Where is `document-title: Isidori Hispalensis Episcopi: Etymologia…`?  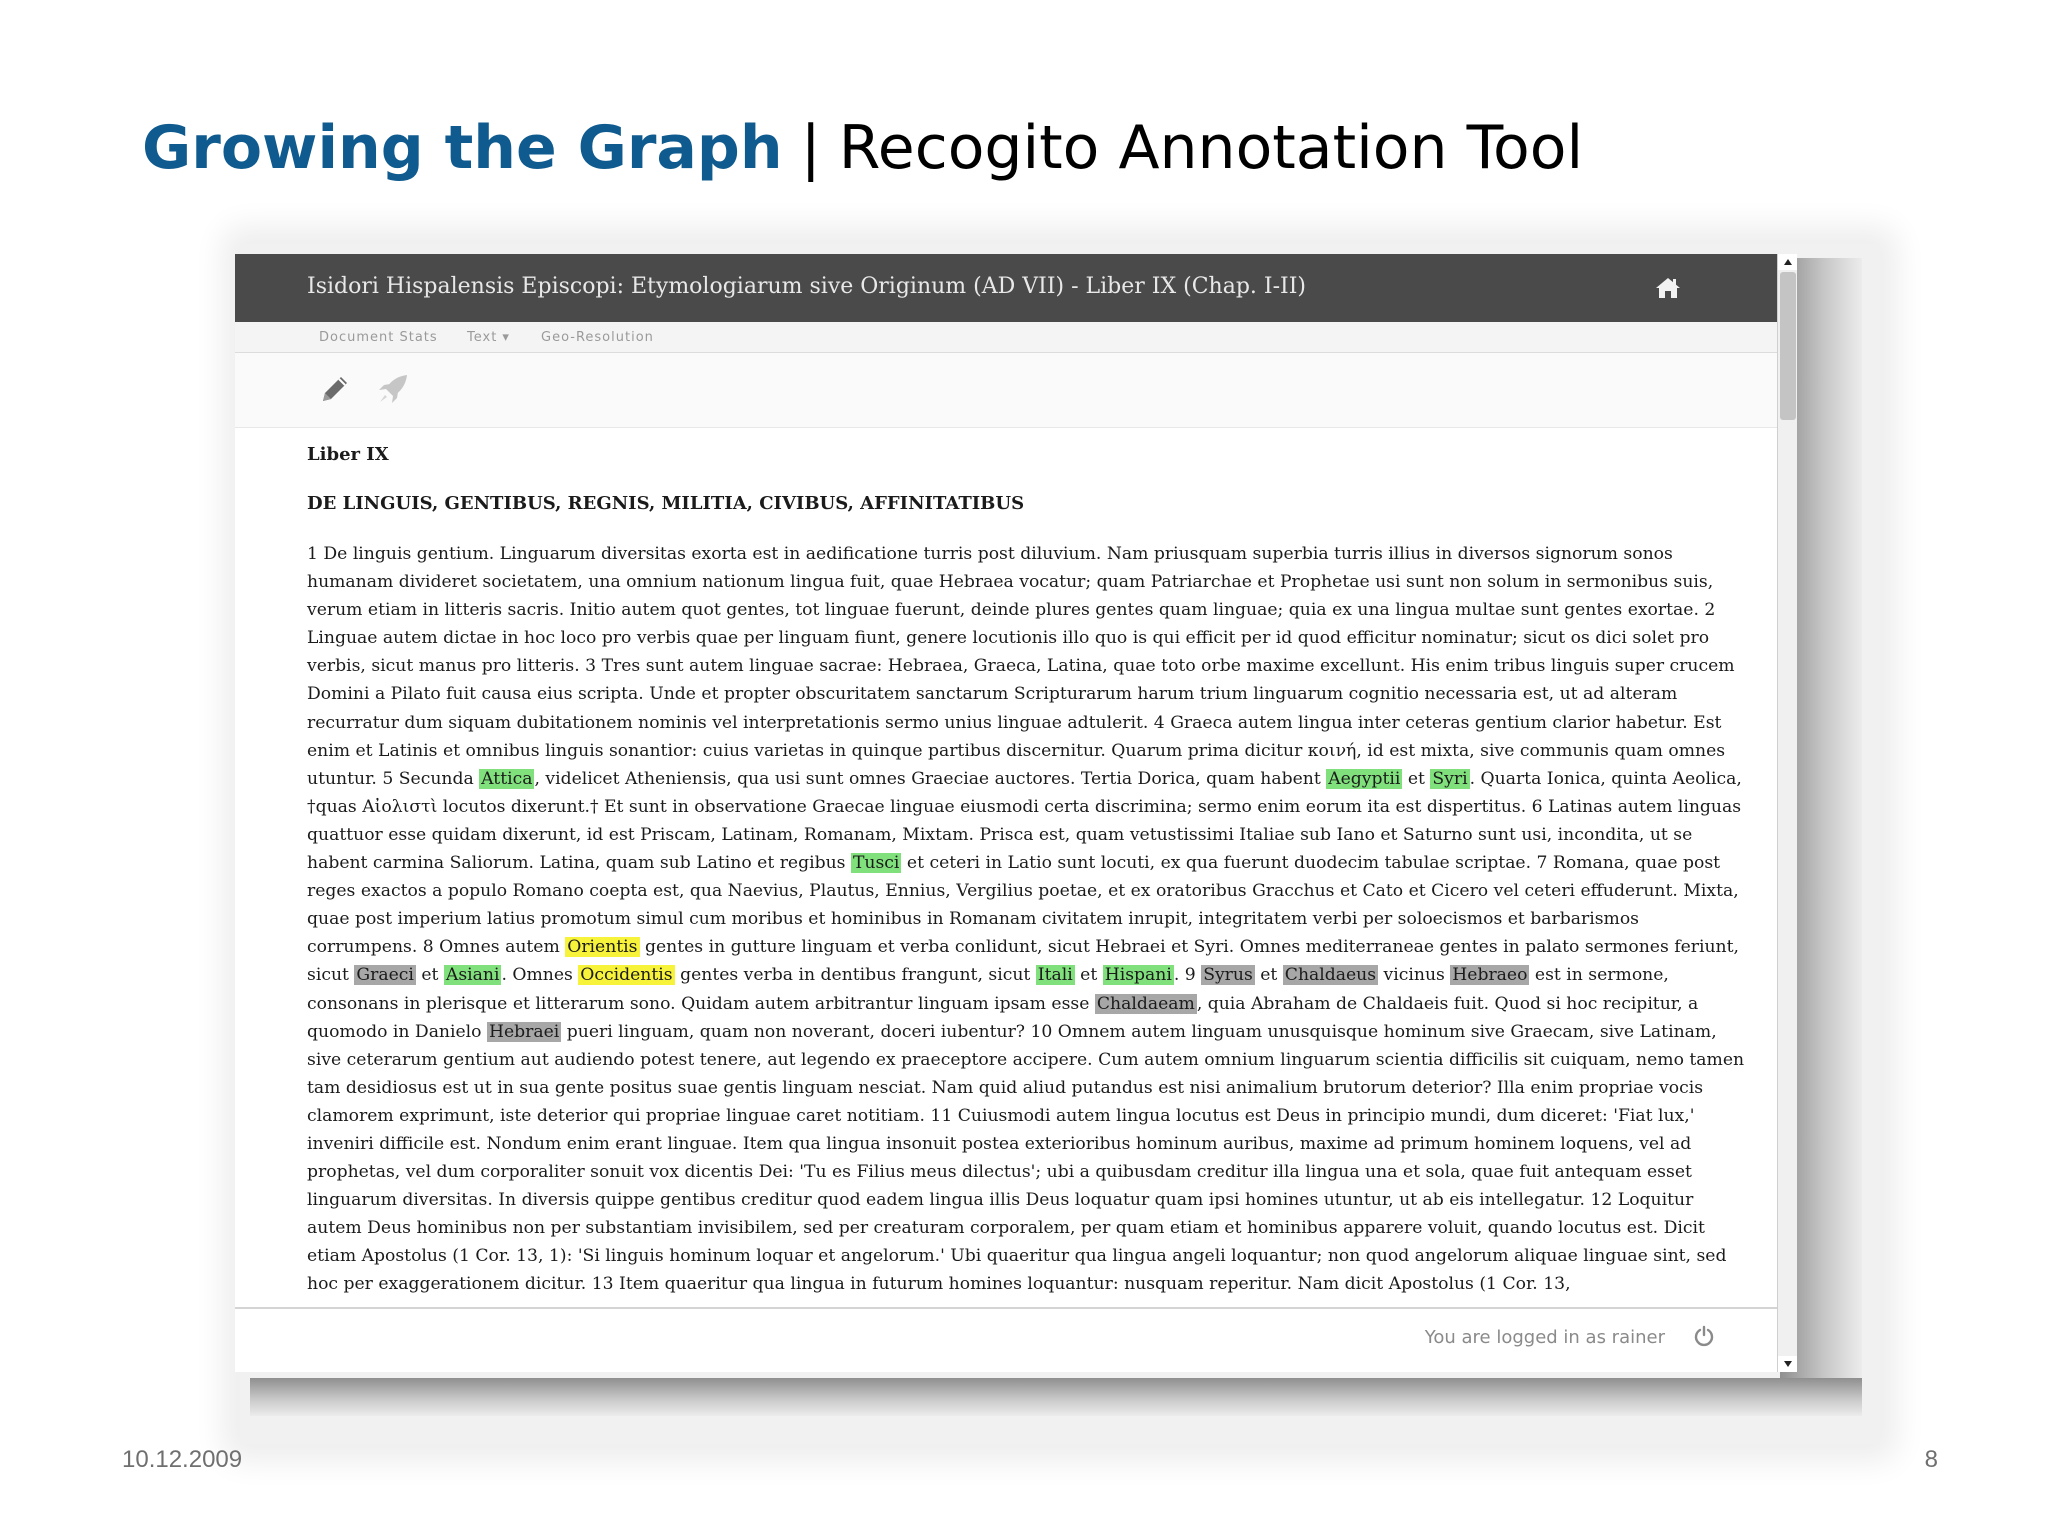 document-title: Isidori Hispalensis Episcopi: Etymologia… is located at coordinates (806, 286).